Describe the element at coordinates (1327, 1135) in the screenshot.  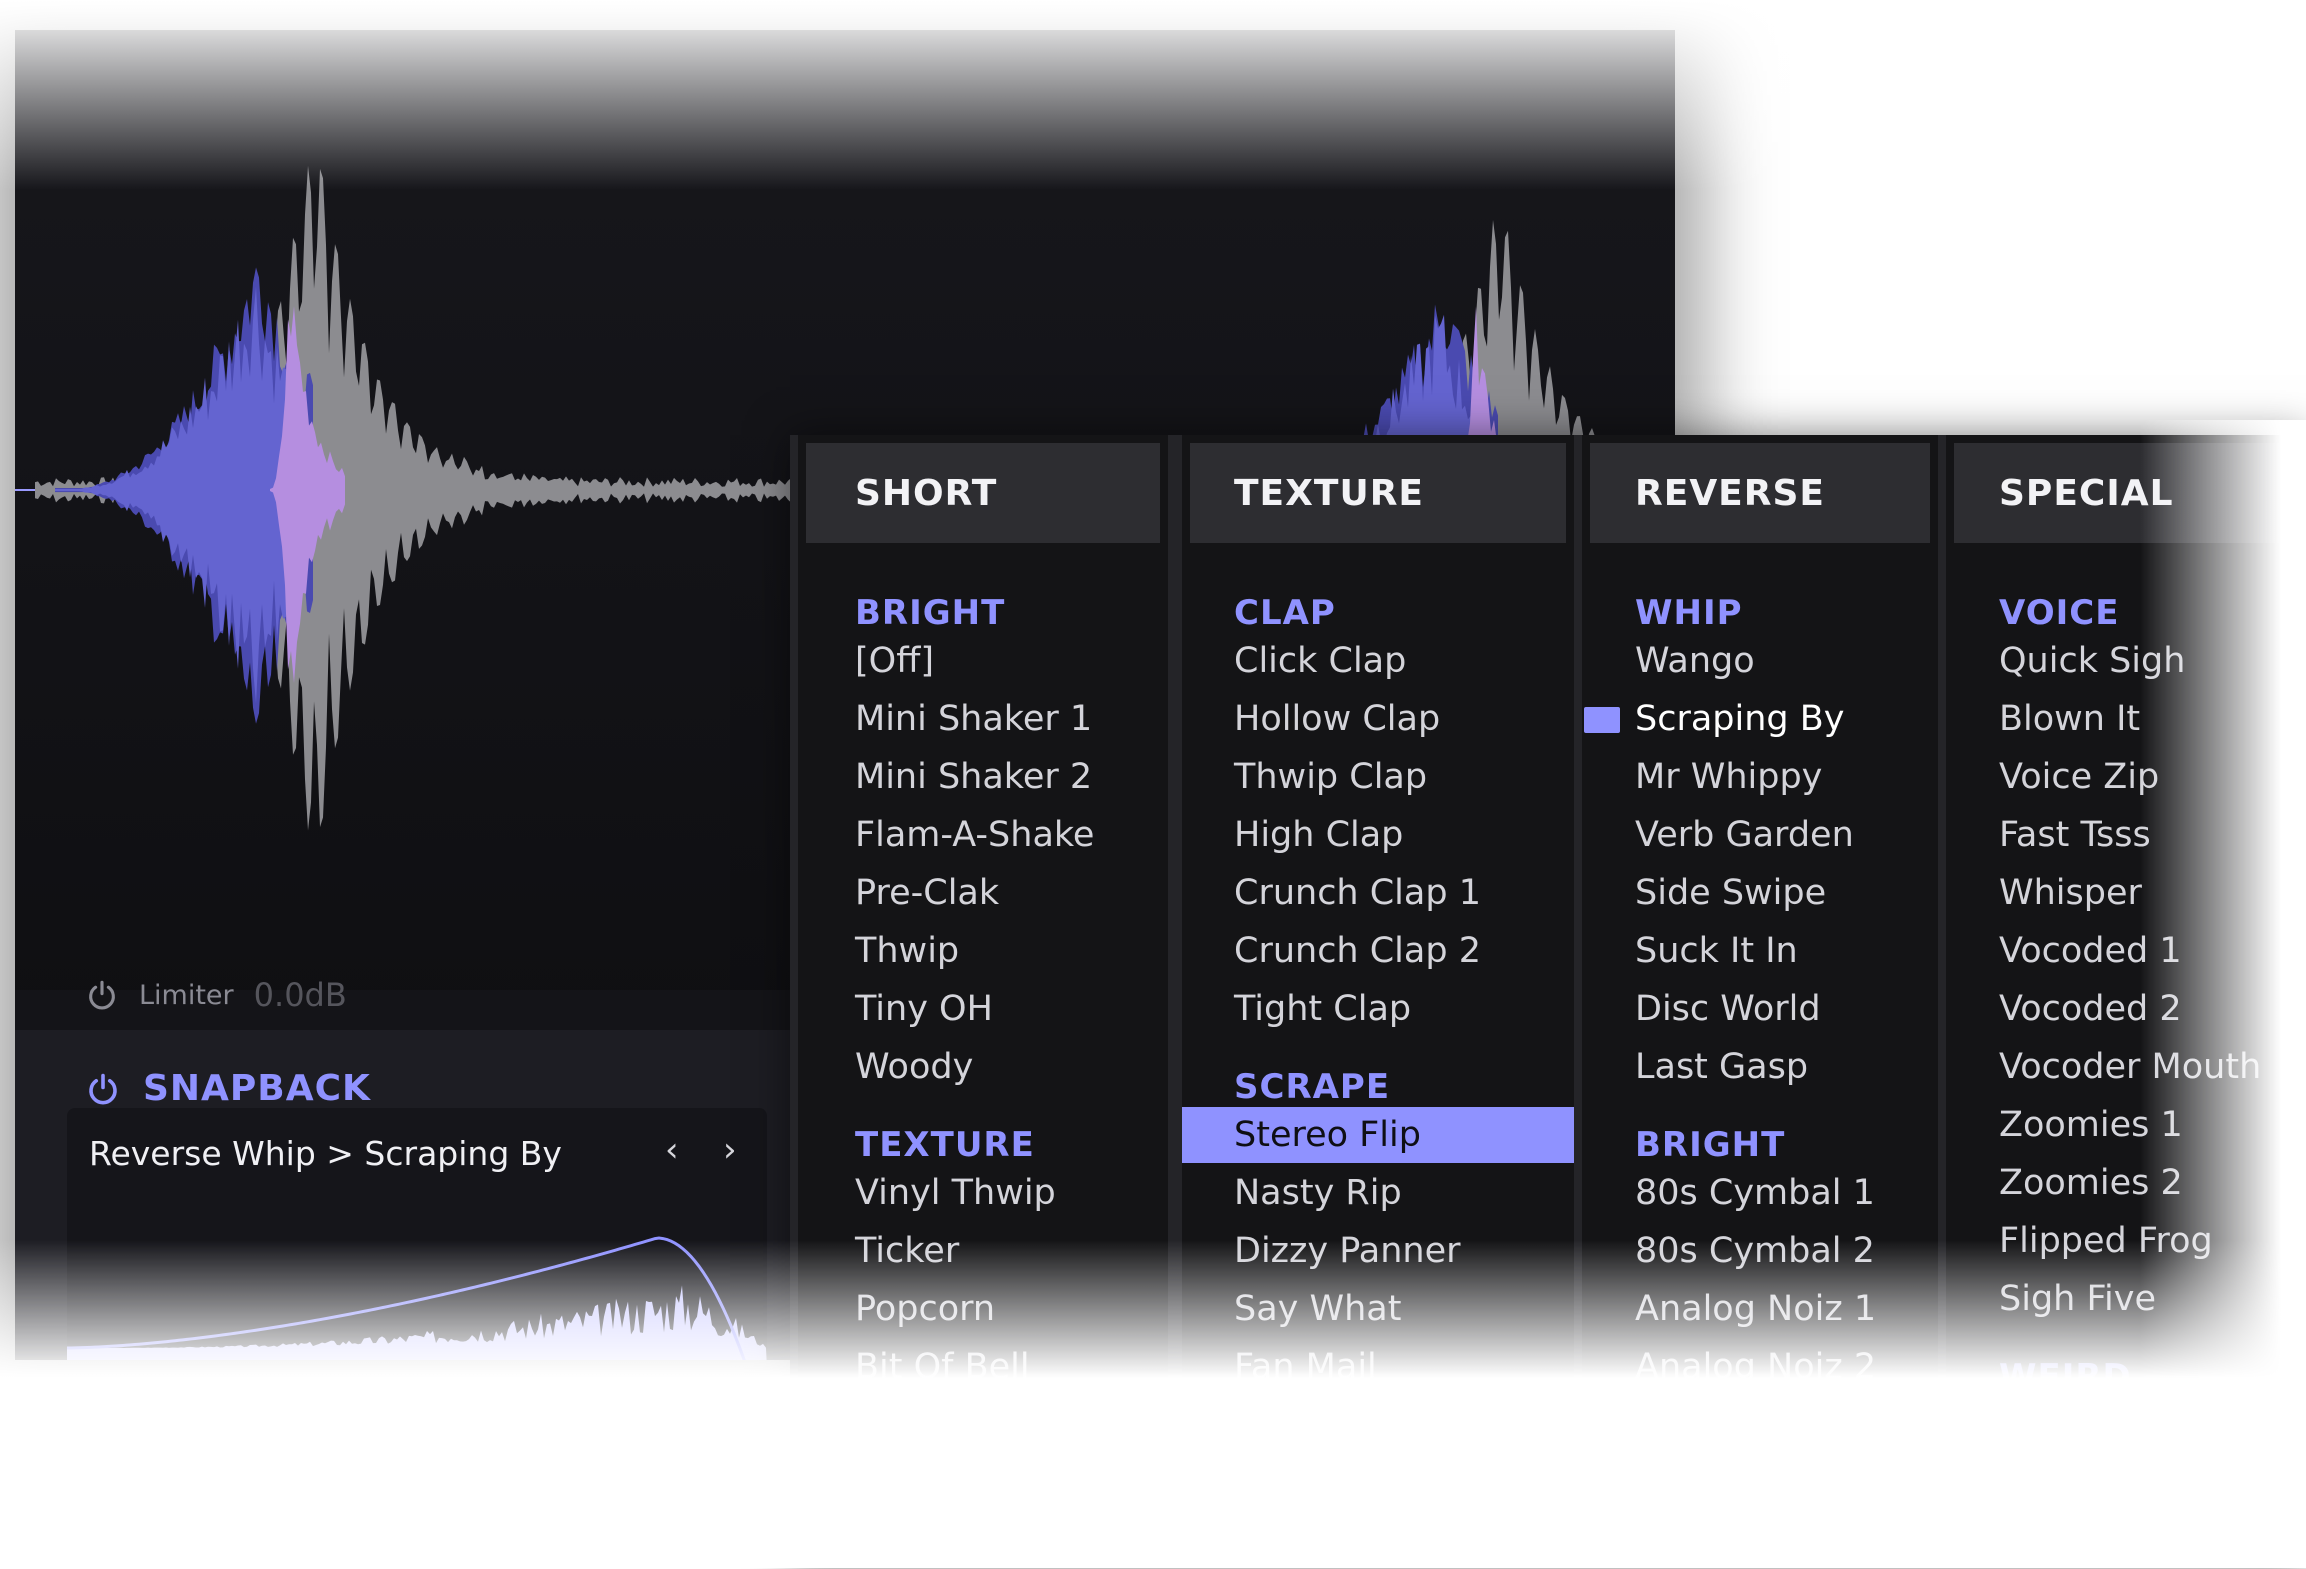
I see `menu-item-label: Stereo Flip` at that location.